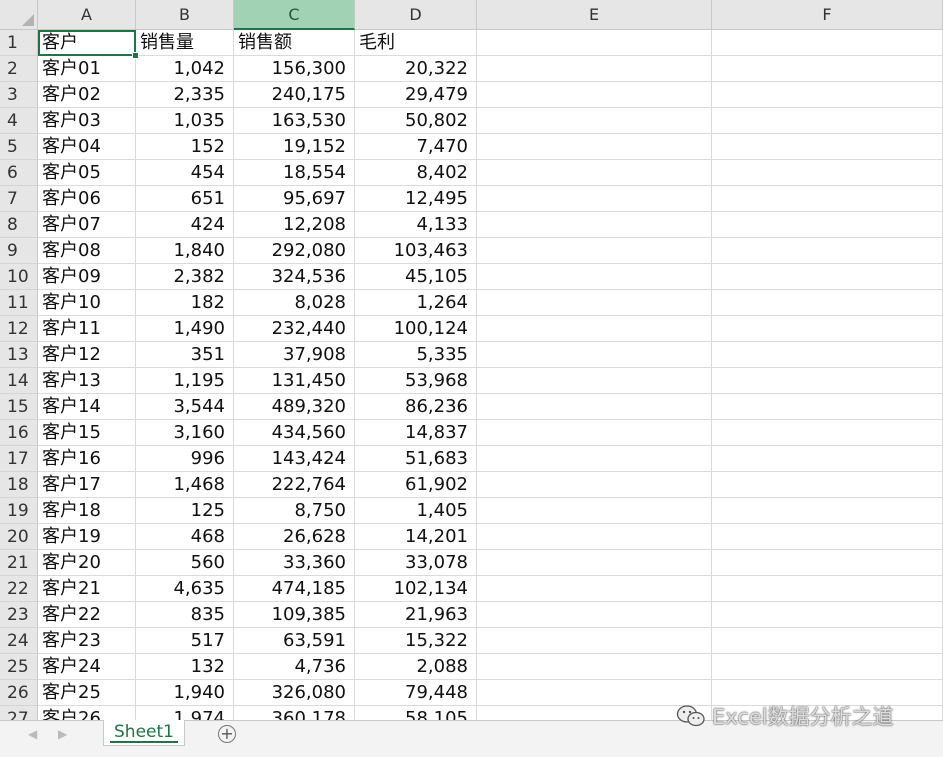 The height and width of the screenshot is (757, 943). I want to click on row-header: 8, so click(19, 225).